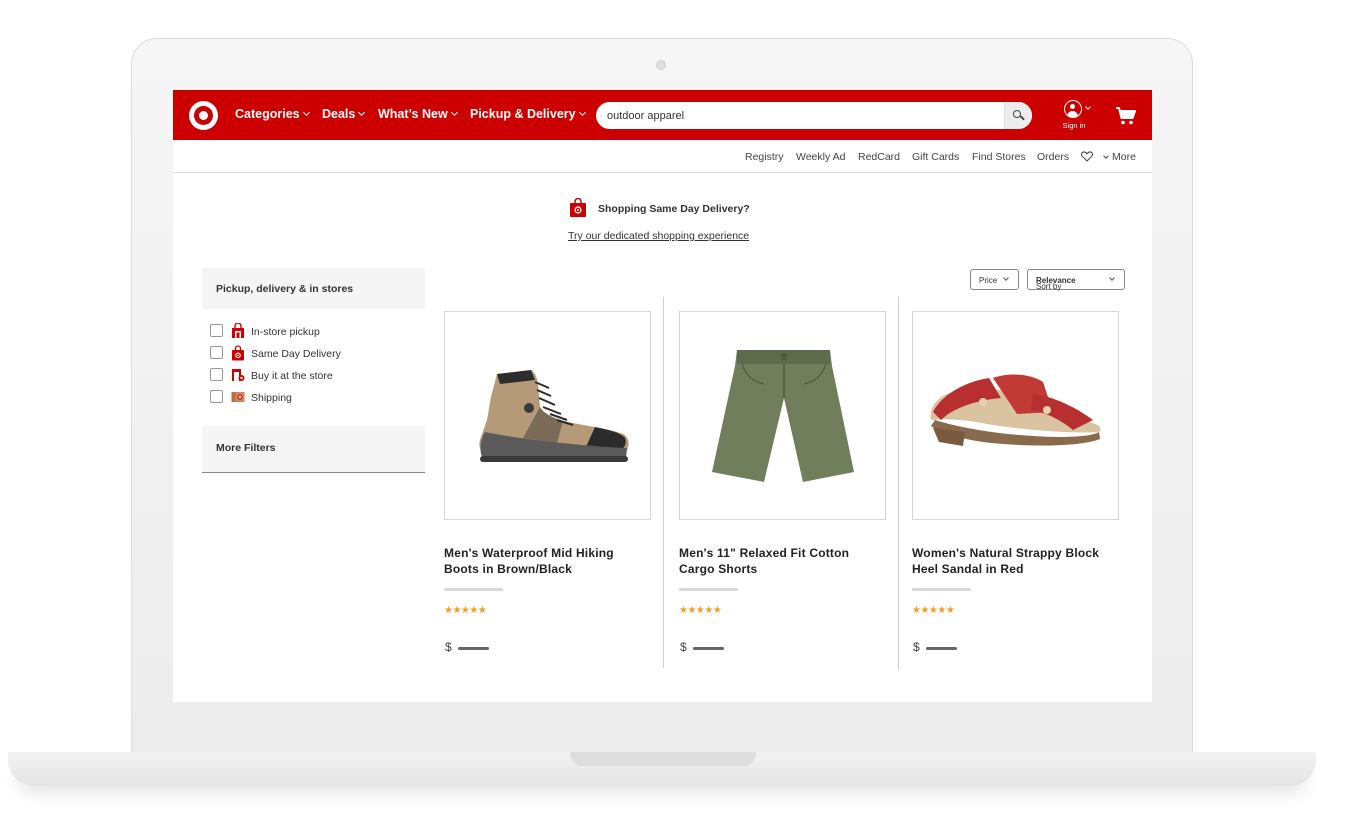 Image resolution: width=1354 pixels, height=829 pixels. I want to click on find-stores-link: Find Stores, so click(999, 157).